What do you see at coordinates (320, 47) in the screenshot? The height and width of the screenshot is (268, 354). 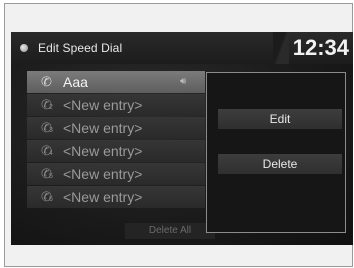 I see `clock: 12:34` at bounding box center [320, 47].